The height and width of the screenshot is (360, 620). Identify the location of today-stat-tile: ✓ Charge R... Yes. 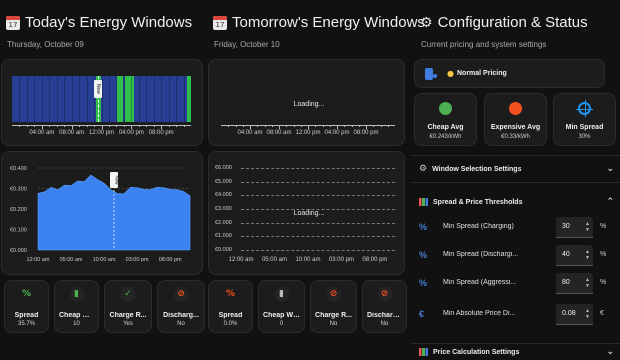
(128, 306).